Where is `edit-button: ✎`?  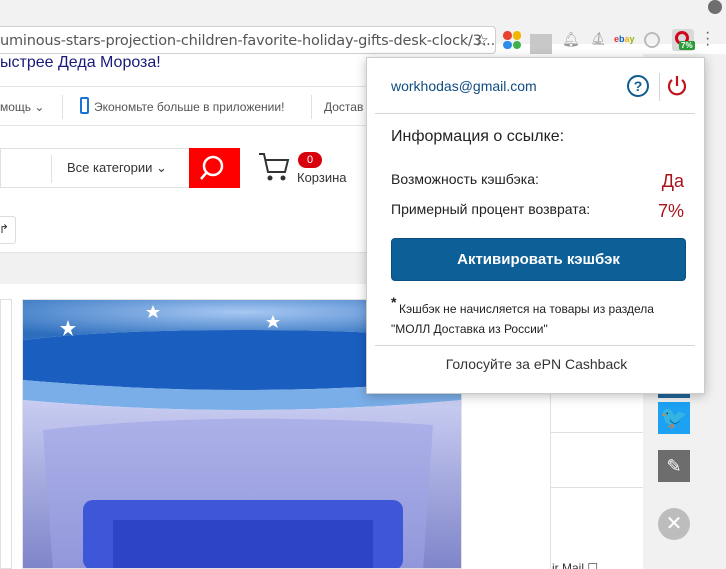
edit-button: ✎ is located at coordinates (674, 466).